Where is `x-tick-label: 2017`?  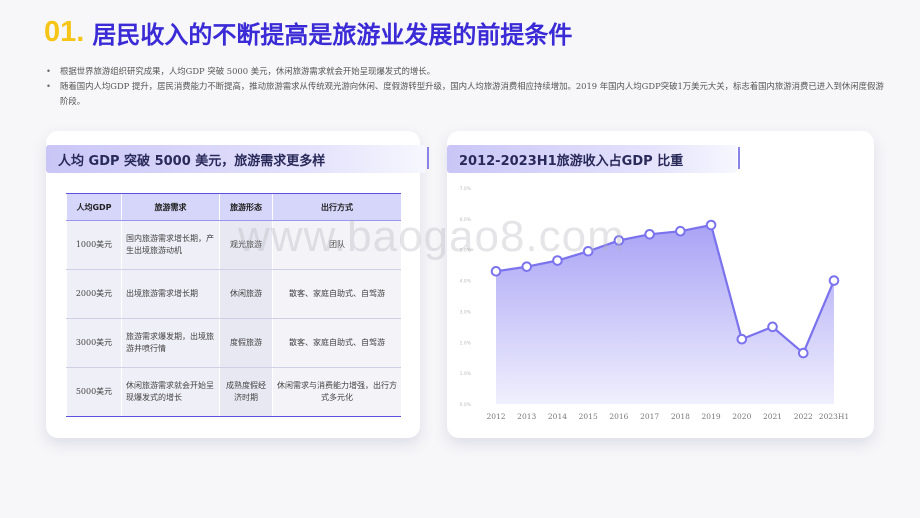
x-tick-label: 2017 is located at coordinates (649, 416).